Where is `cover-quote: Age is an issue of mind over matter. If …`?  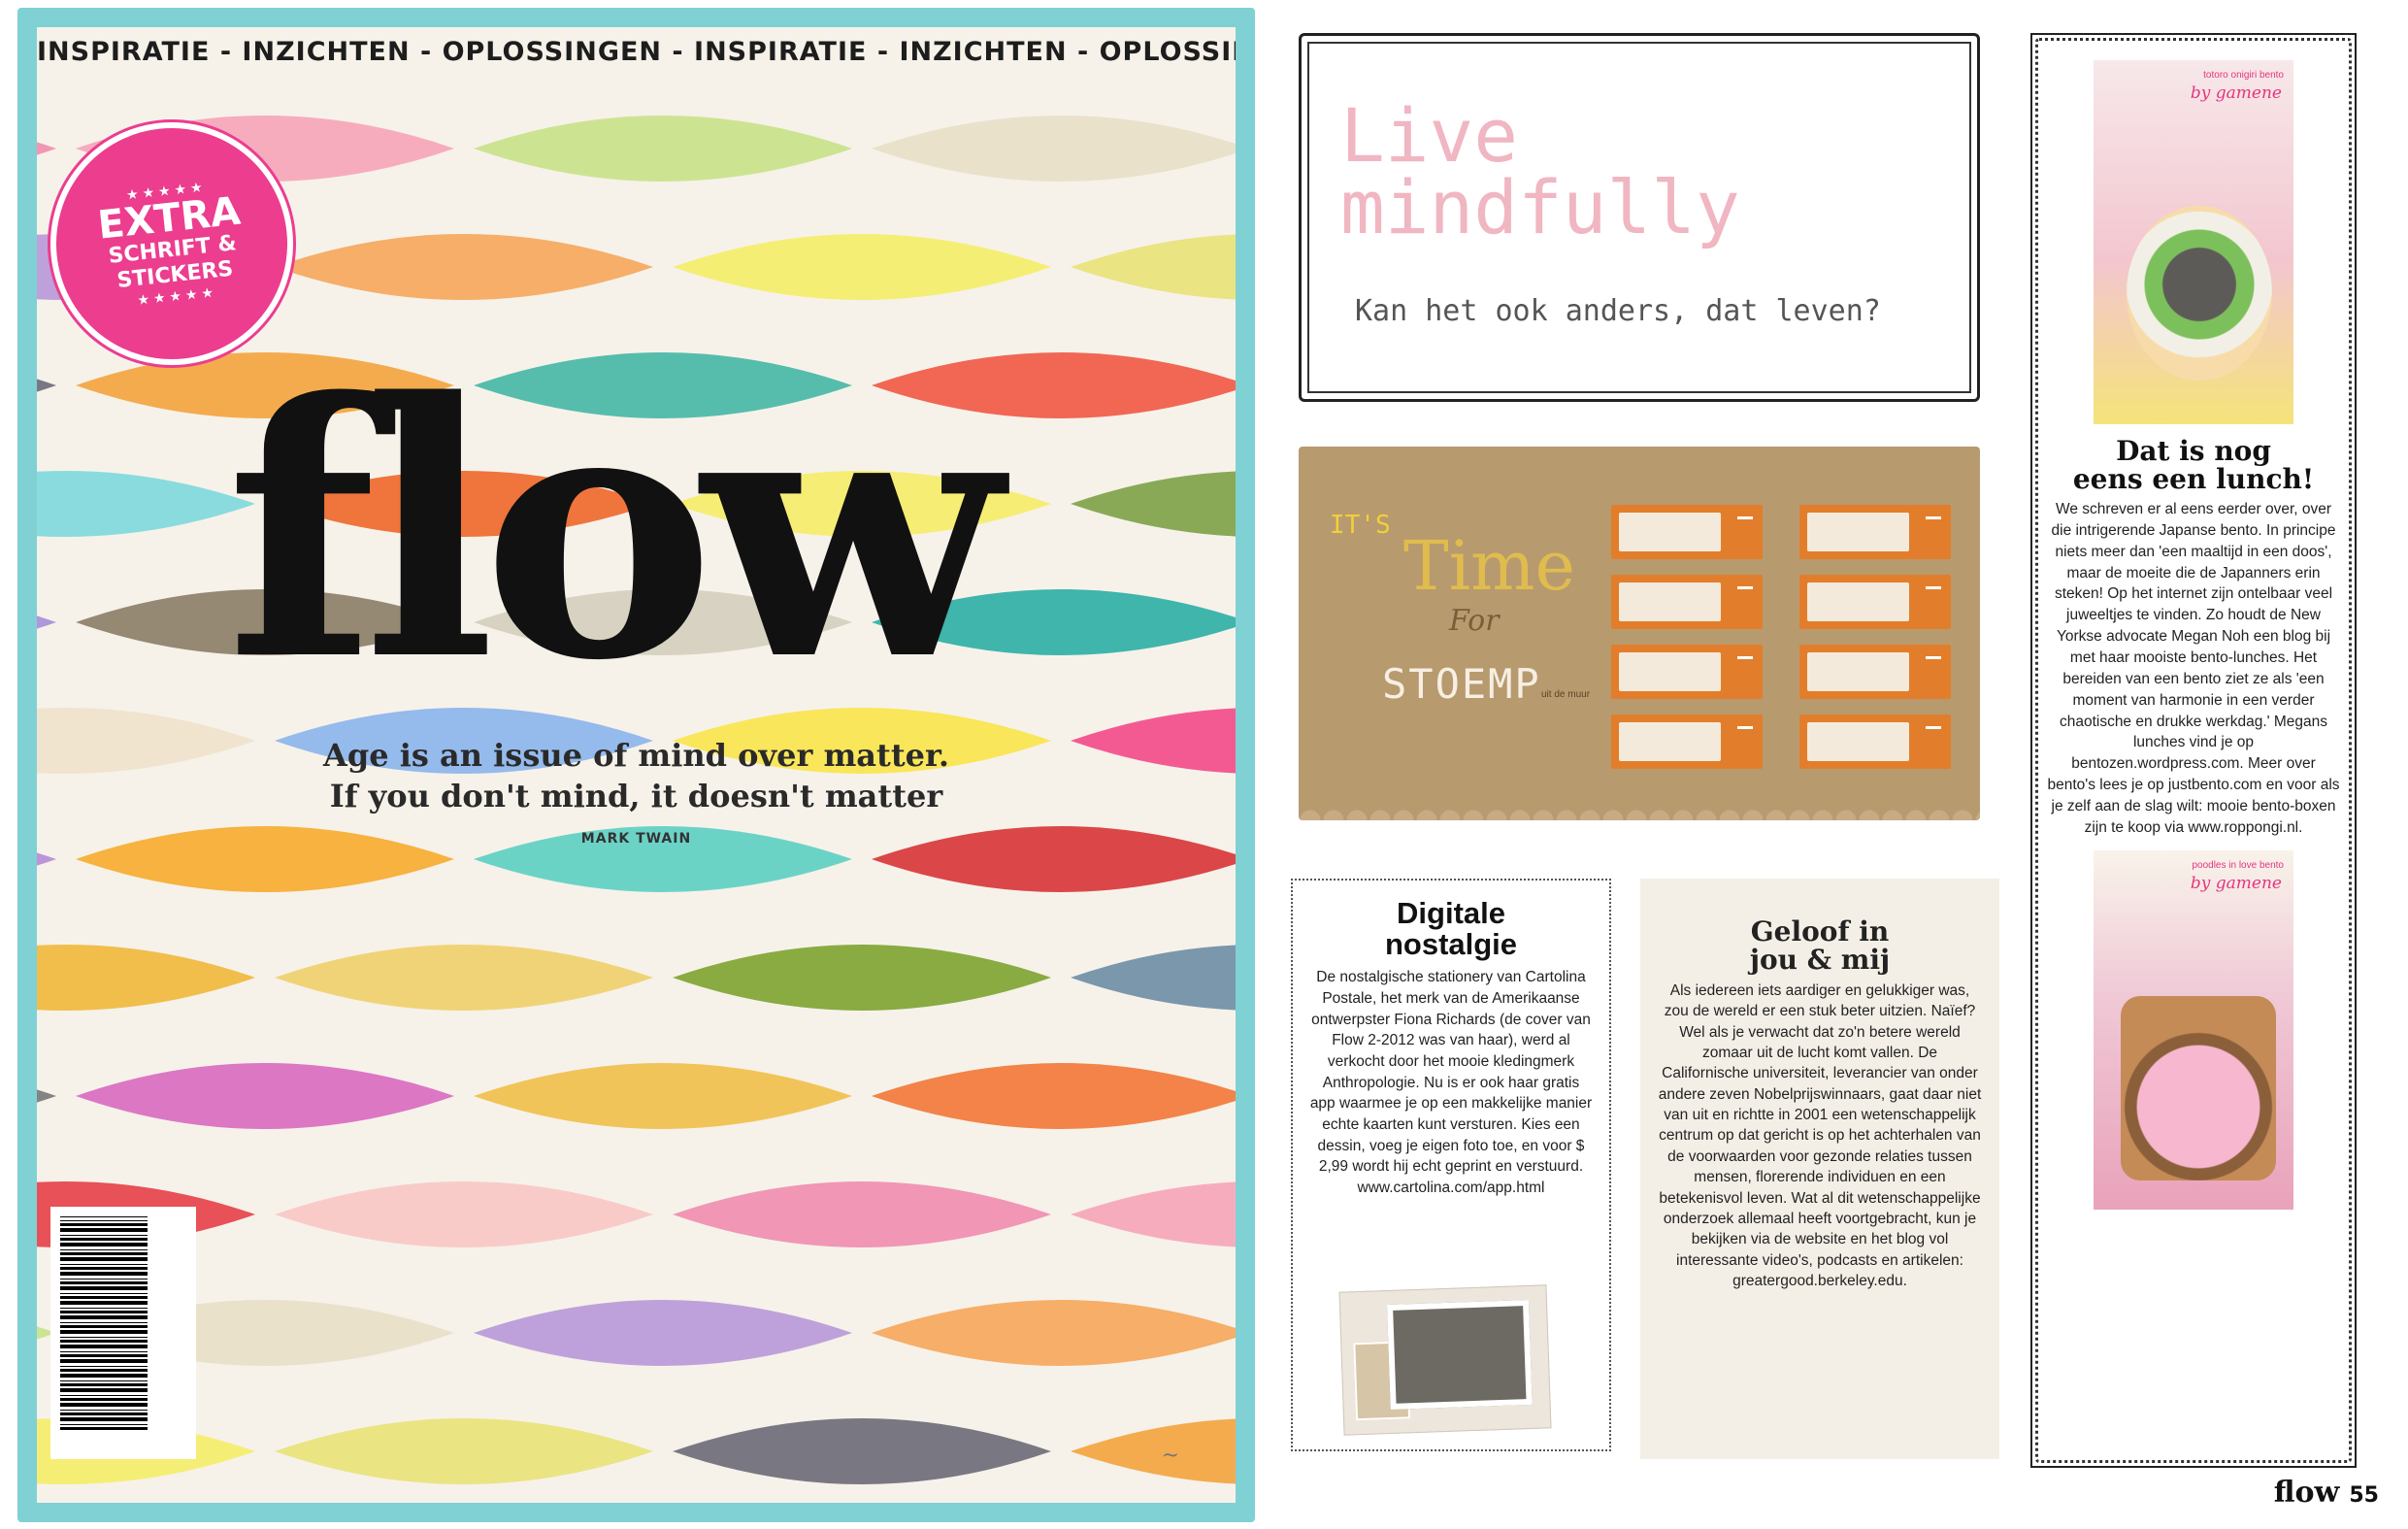
cover-quote: Age is an issue of mind over matter. If … is located at coordinates (636, 776).